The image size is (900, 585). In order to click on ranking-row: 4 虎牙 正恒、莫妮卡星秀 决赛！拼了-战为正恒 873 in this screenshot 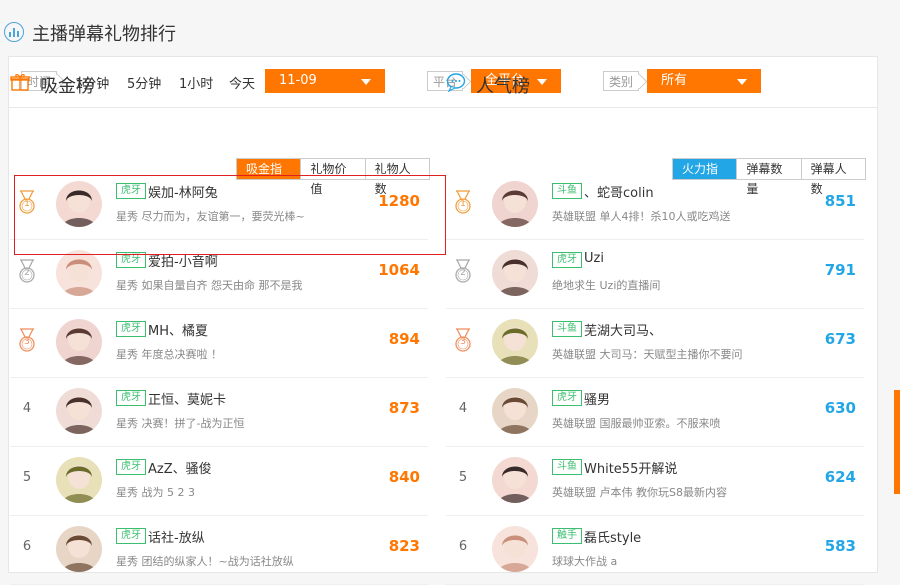, I will do `click(219, 412)`.